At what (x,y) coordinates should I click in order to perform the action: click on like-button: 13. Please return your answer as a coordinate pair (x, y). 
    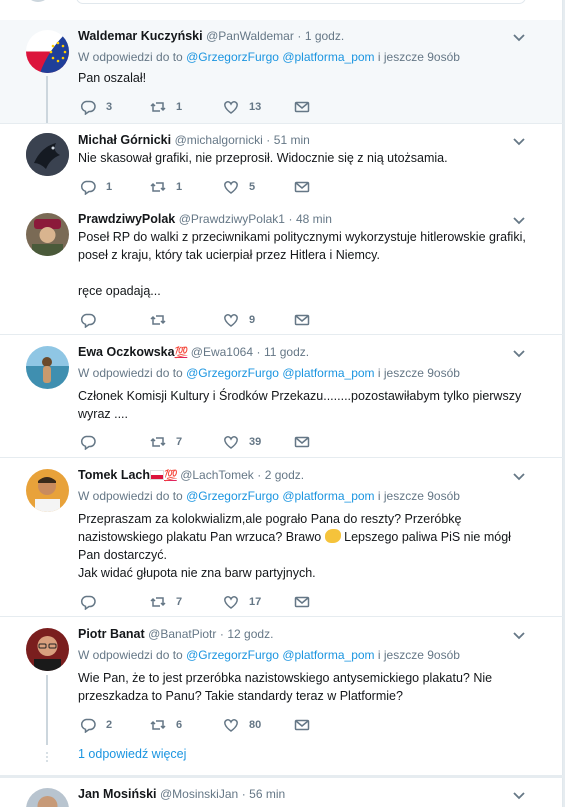
    Looking at the image, I should click on (242, 107).